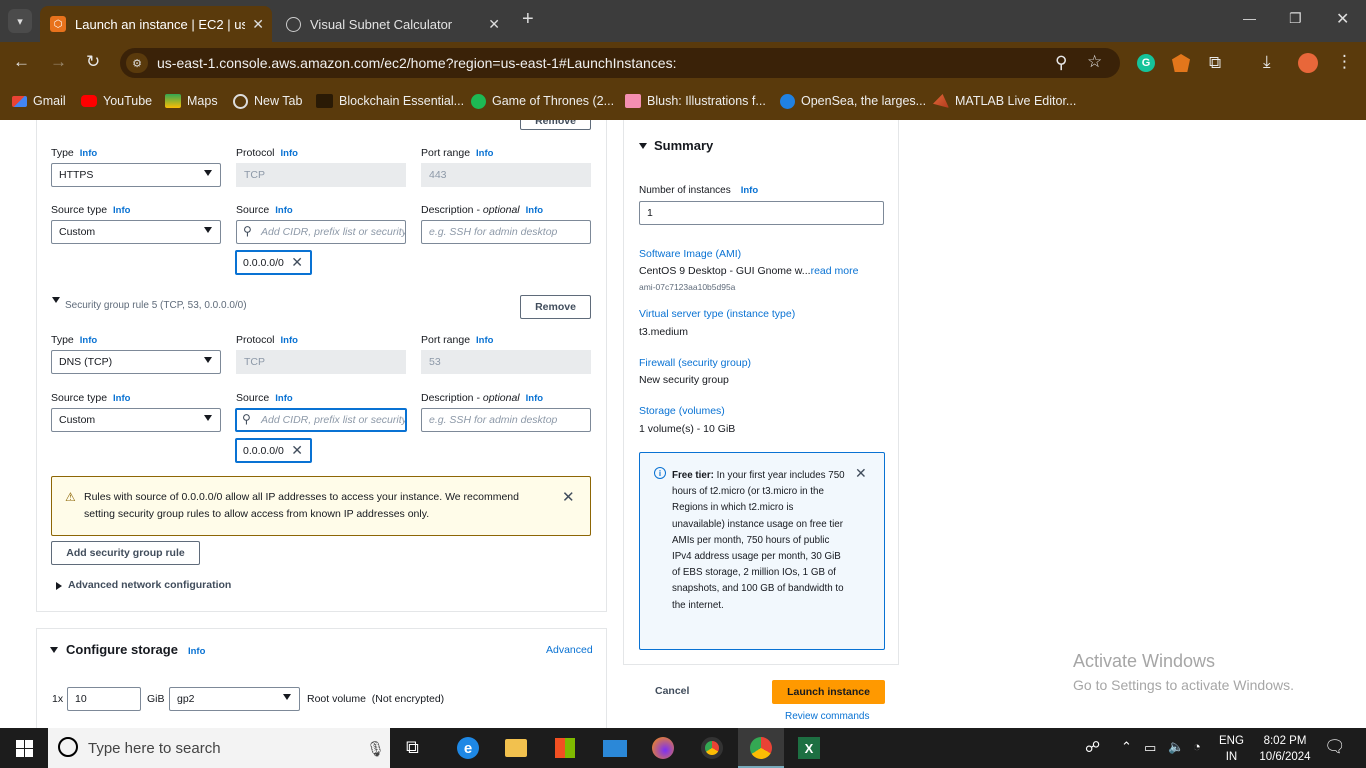  Describe the element at coordinates (1146, 63) in the screenshot. I see `grammarly-extension-icon: G` at that location.